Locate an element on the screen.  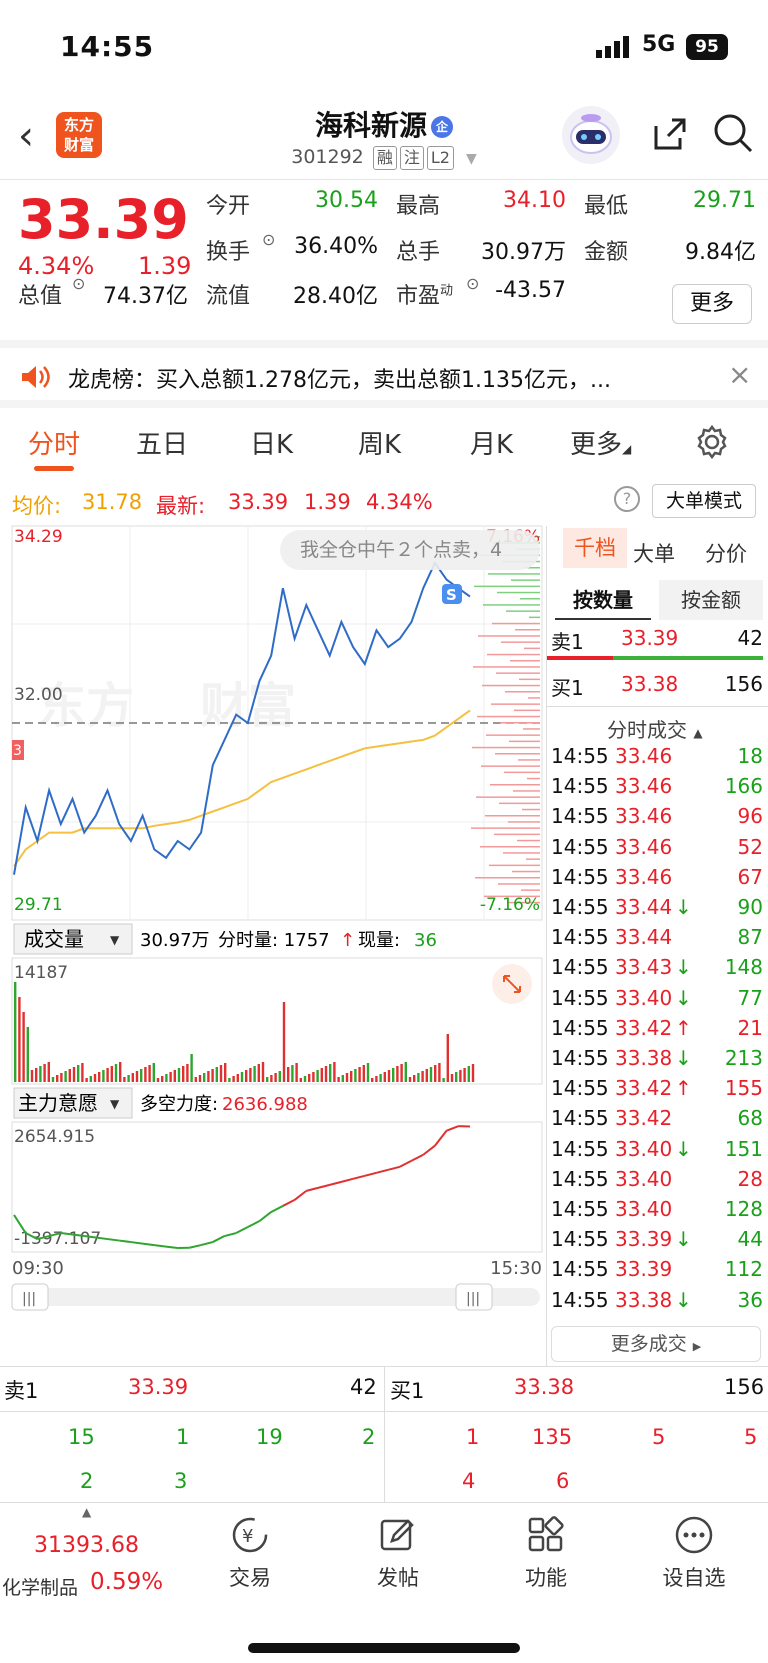
dragon-tiger-notice: 龙虎榜：买入总额1.278亿元，卖出总额1.135亿元，... × is located at coordinates (384, 374).